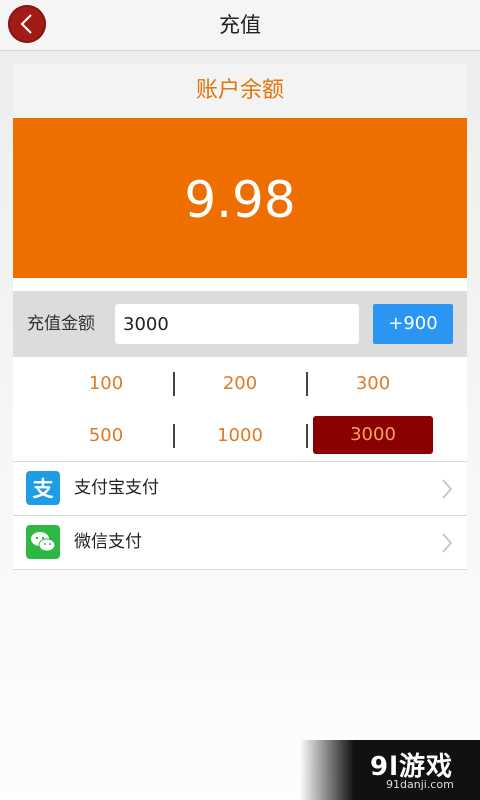 The height and width of the screenshot is (800, 480). Describe the element at coordinates (43, 542) in the screenshot. I see `wechat-icon` at that location.